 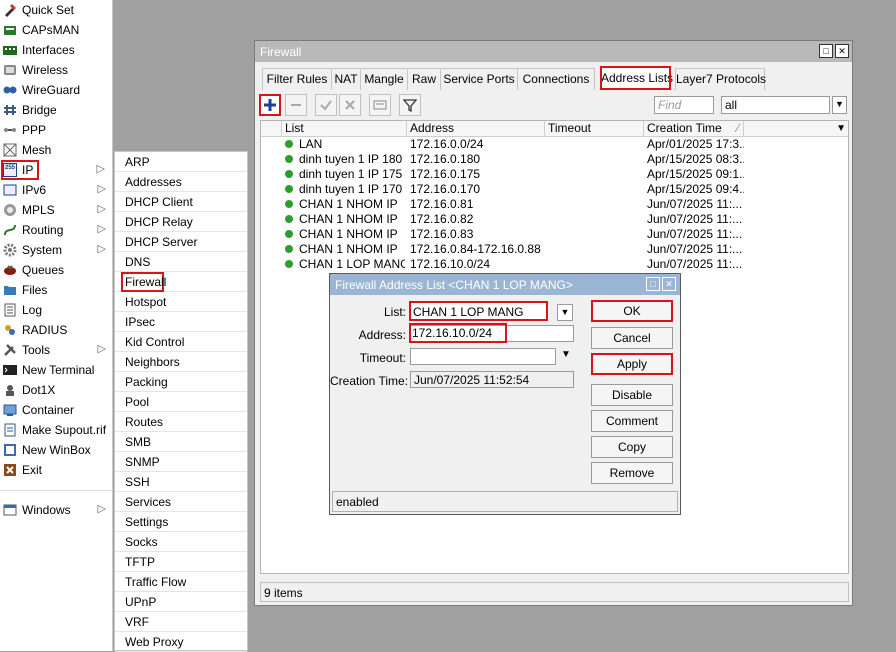 I want to click on close-icon: ✕, so click(x=842, y=51).